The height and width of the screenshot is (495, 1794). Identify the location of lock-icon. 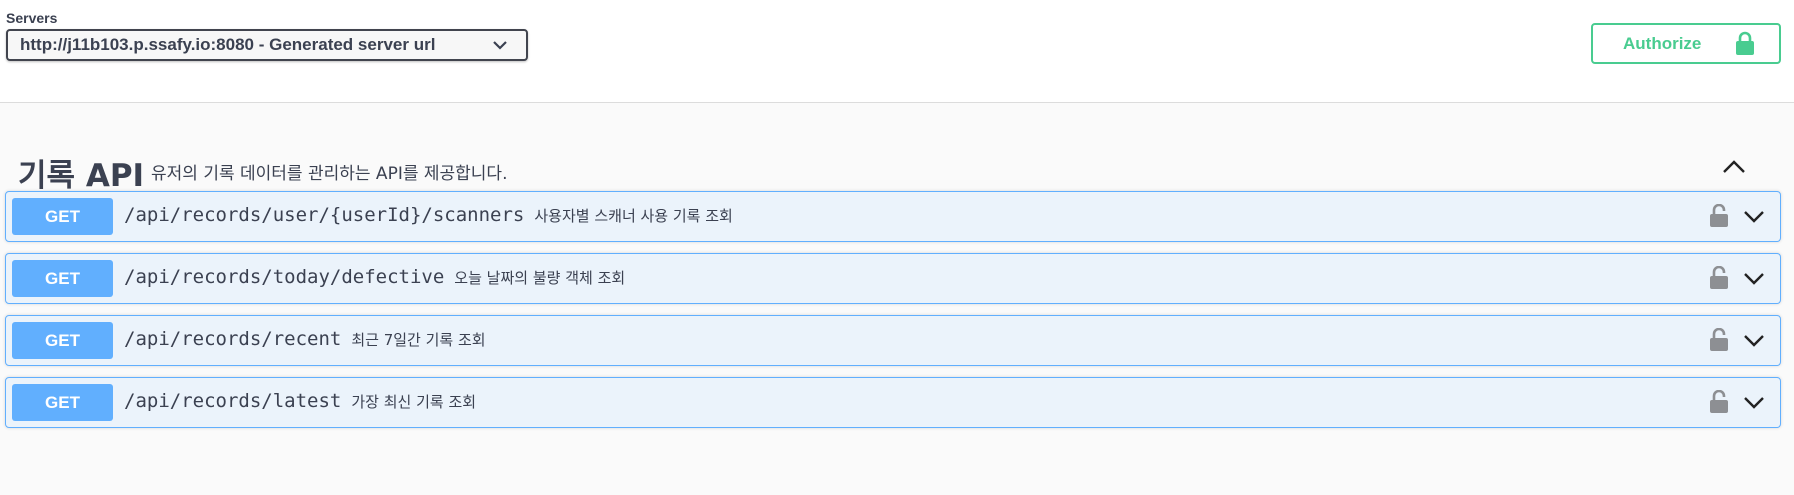
(1745, 43).